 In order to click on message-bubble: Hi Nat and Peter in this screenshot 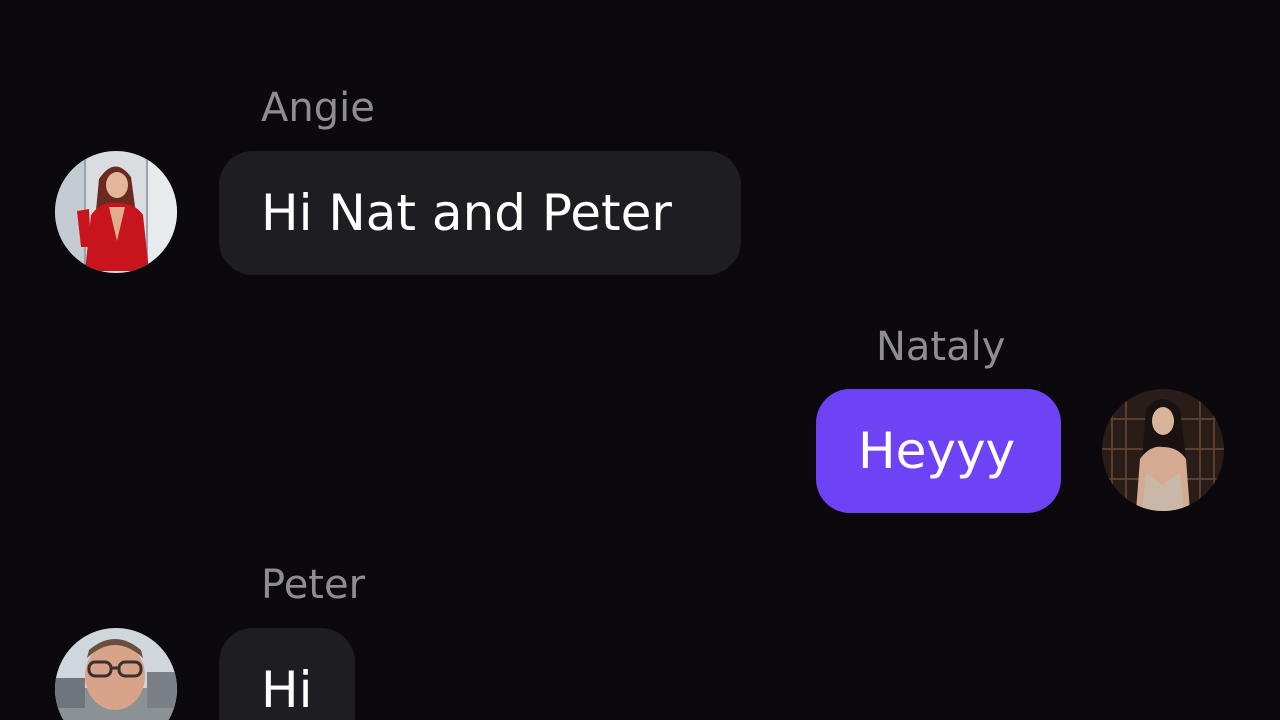, I will do `click(480, 213)`.